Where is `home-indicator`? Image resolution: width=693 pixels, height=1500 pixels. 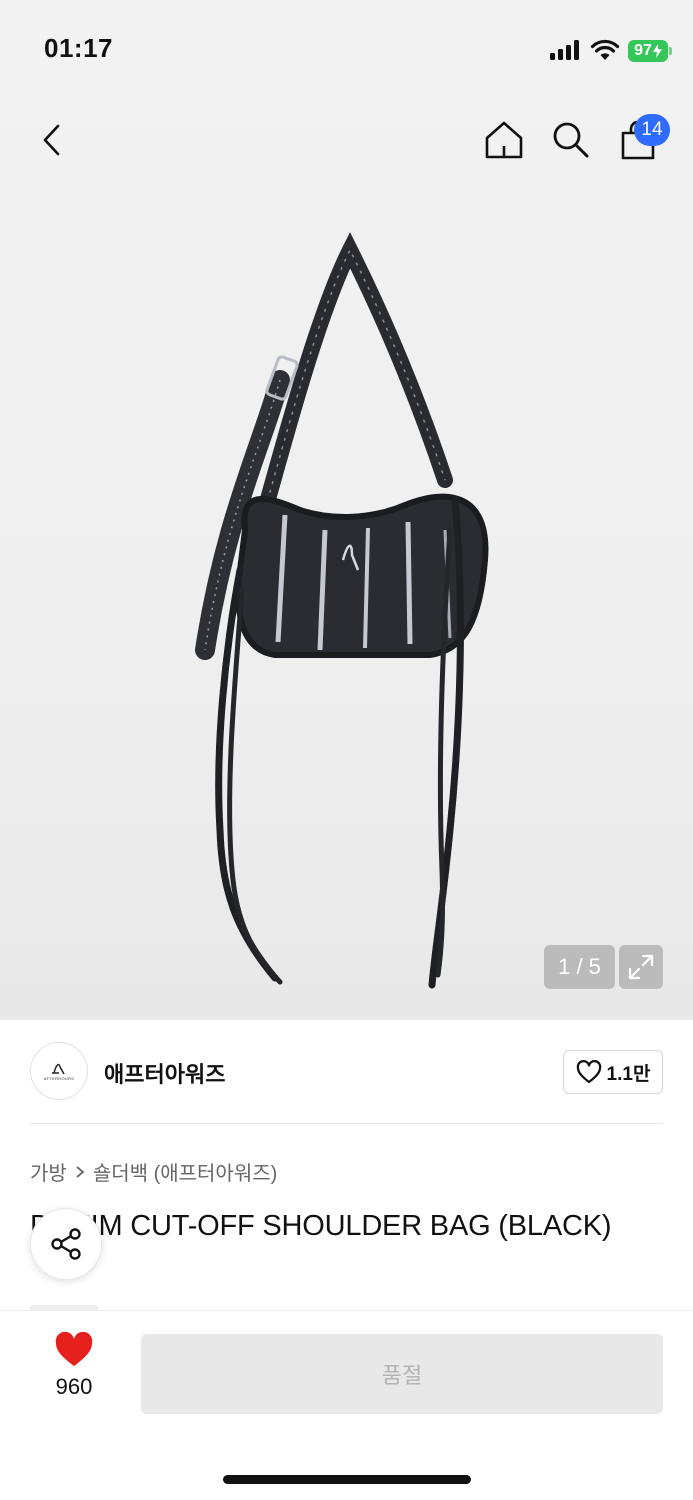 home-indicator is located at coordinates (347, 1479).